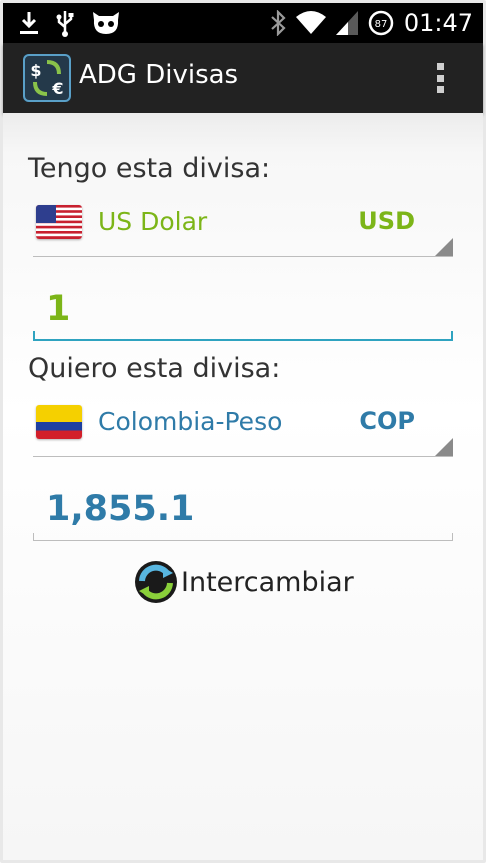 This screenshot has width=486, height=863. Describe the element at coordinates (387, 421) in the screenshot. I see `to-currency-code: COP` at that location.